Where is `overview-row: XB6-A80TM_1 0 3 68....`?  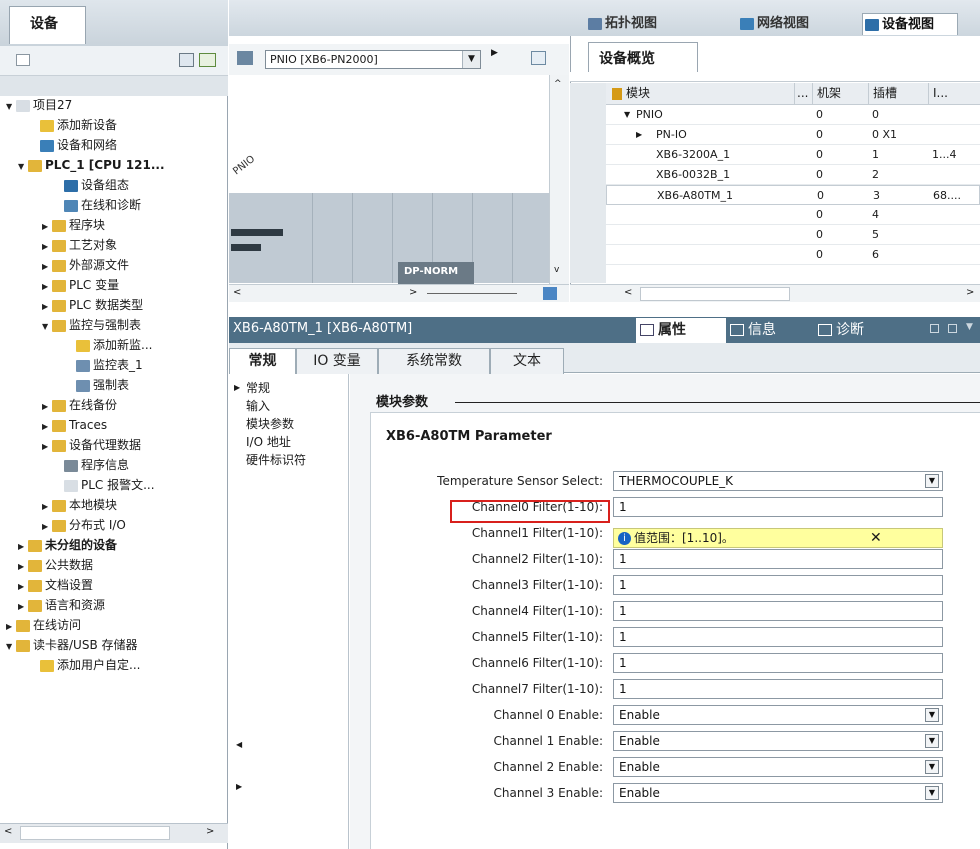
overview-row: XB6-A80TM_1 0 3 68.... is located at coordinates (793, 195).